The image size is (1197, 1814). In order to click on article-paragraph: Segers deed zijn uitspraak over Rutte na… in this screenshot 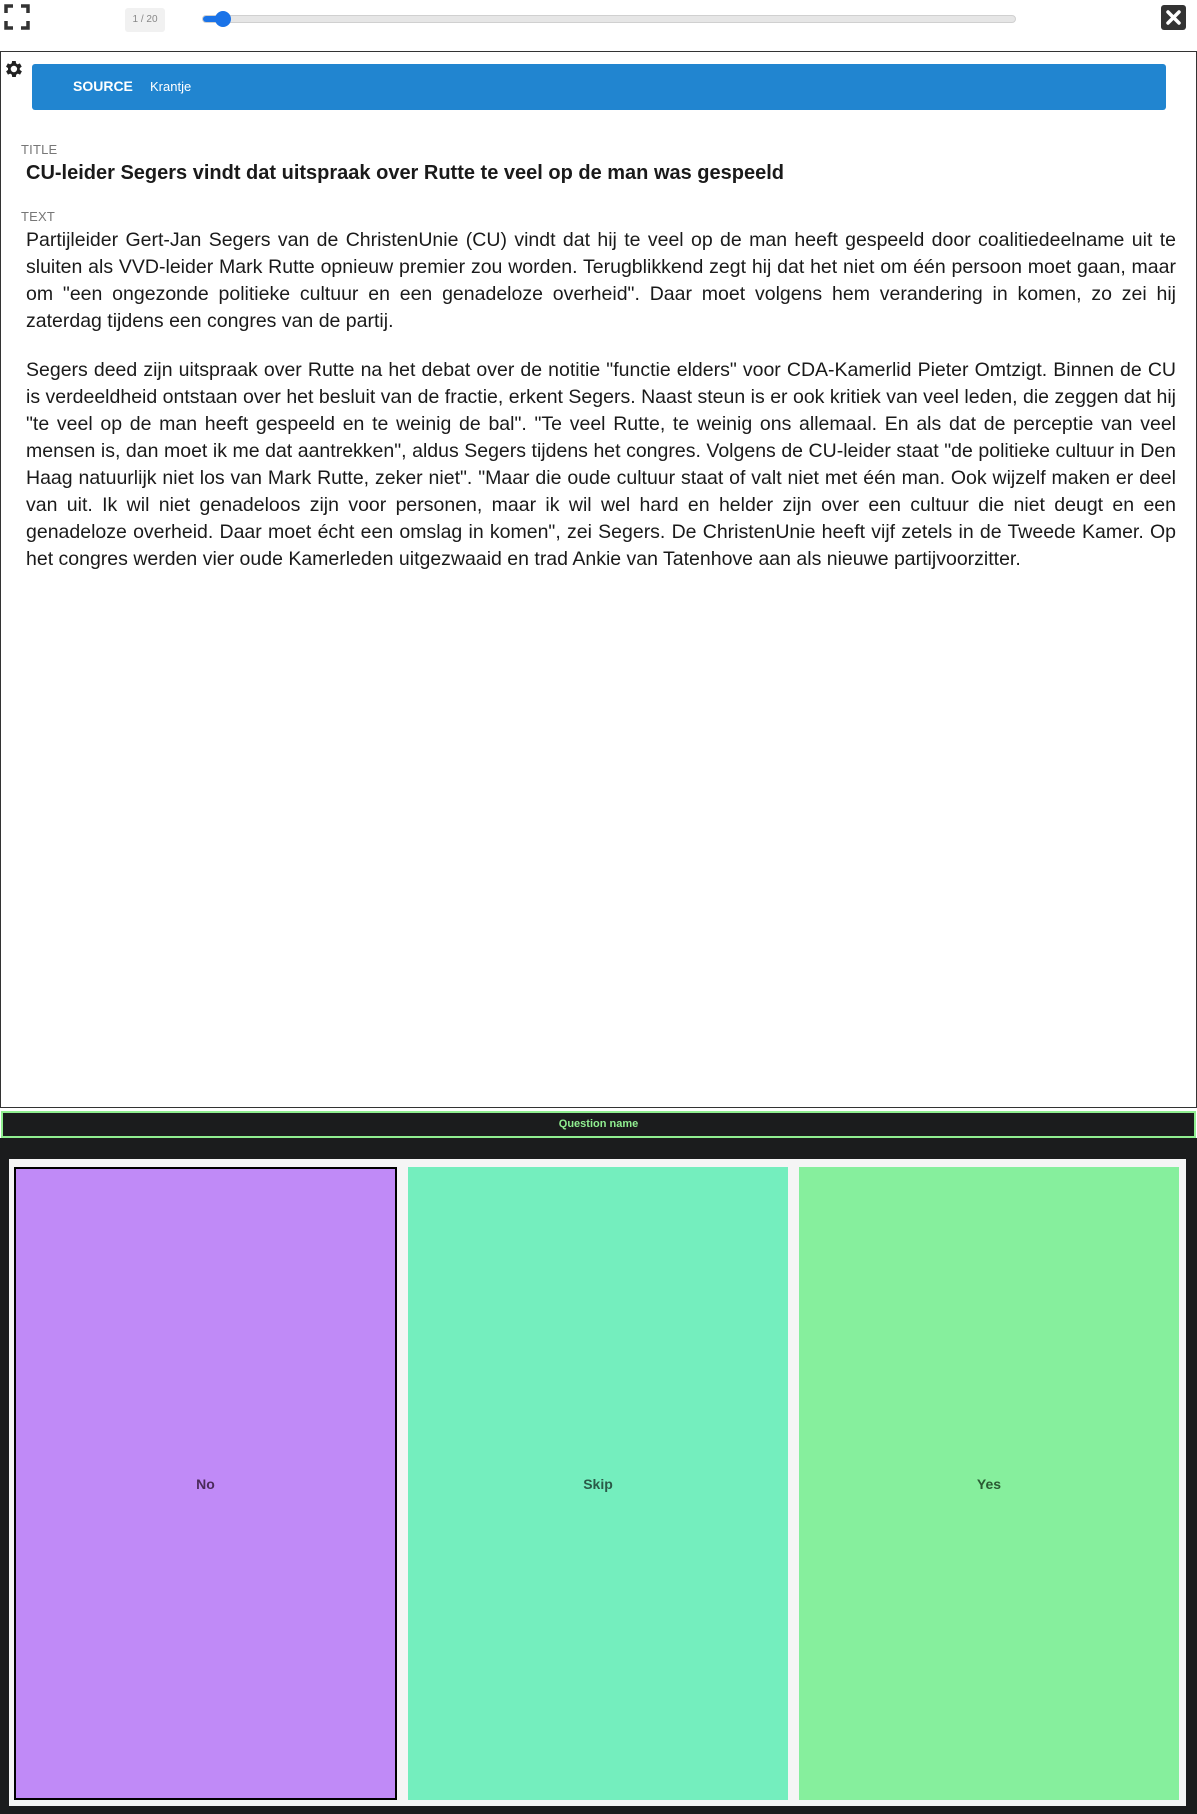, I will do `click(601, 464)`.